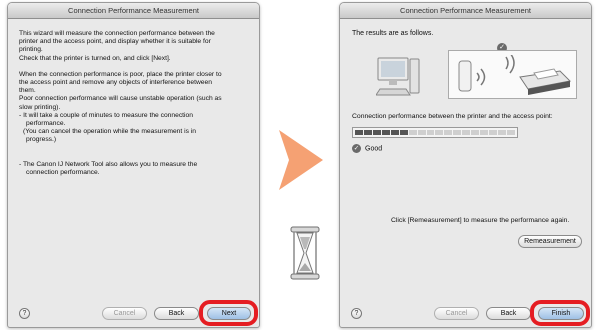  What do you see at coordinates (46, 124) in the screenshot?
I see `description-line: performance.` at bounding box center [46, 124].